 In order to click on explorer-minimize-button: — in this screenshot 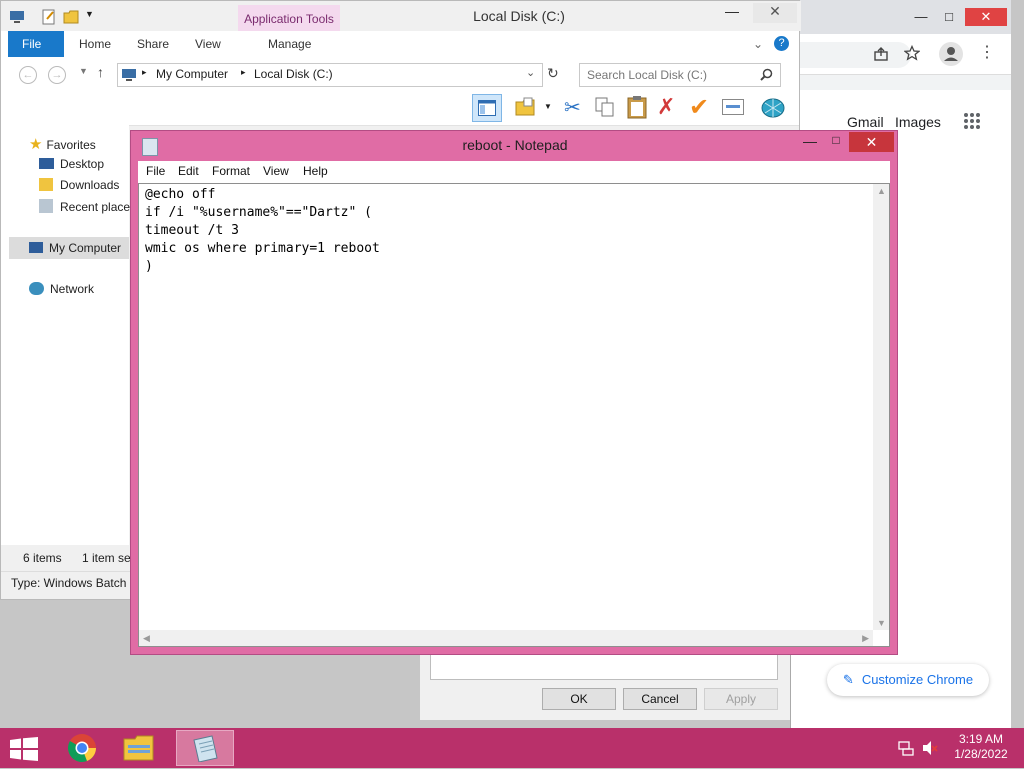, I will do `click(732, 11)`.